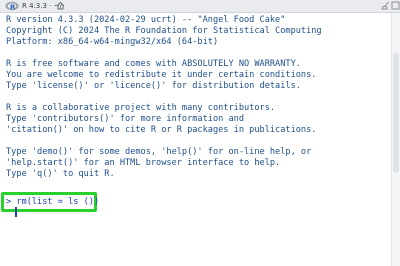 This screenshot has width=400, height=266. What do you see at coordinates (396, 113) in the screenshot?
I see `scrollbar-thumb` at bounding box center [396, 113].